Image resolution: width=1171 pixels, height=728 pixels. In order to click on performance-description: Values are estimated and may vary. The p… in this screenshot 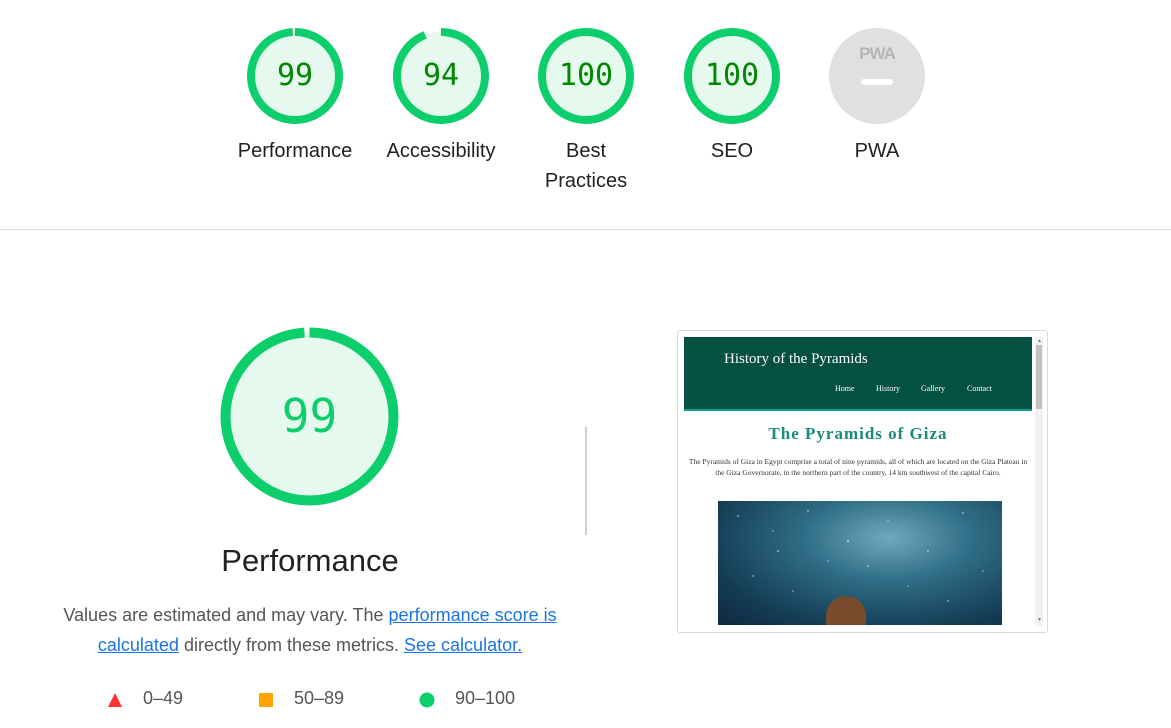, I will do `click(310, 630)`.